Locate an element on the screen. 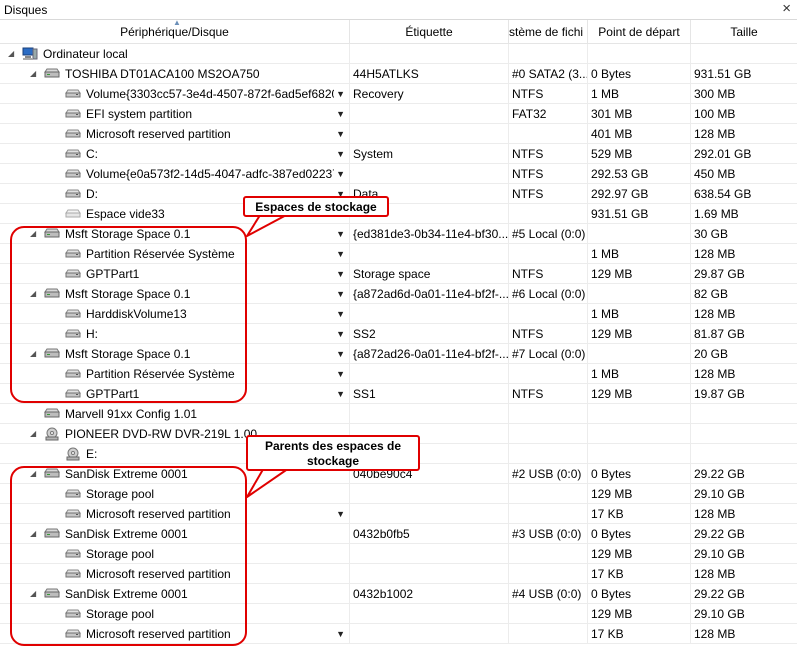 The image size is (797, 652). column-start: Point de départ is located at coordinates (639, 32).